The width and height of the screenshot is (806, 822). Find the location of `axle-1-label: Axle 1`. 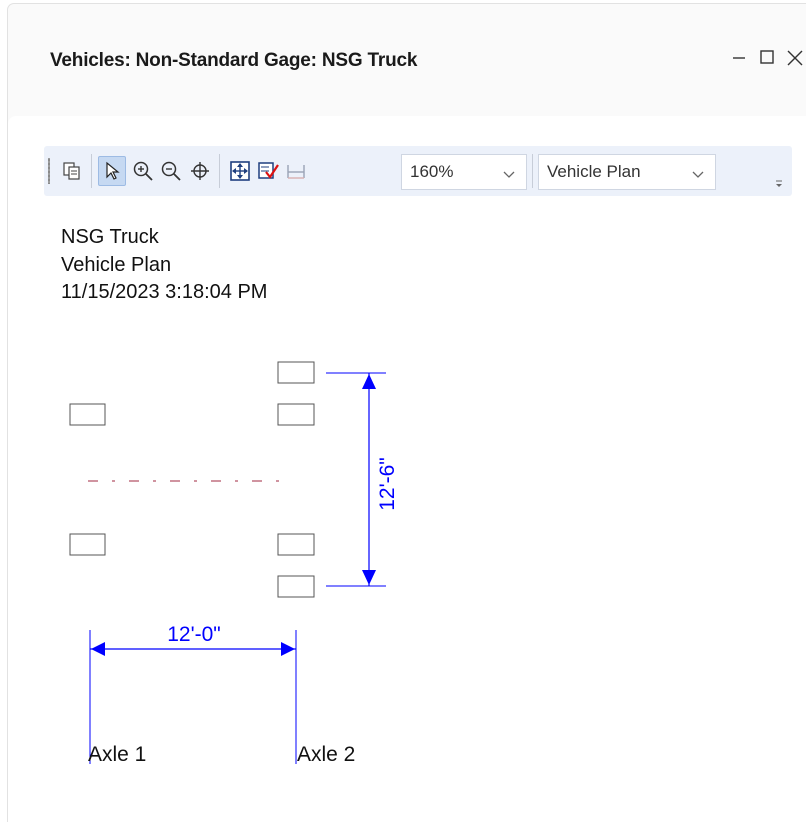

axle-1-label: Axle 1 is located at coordinates (117, 754).